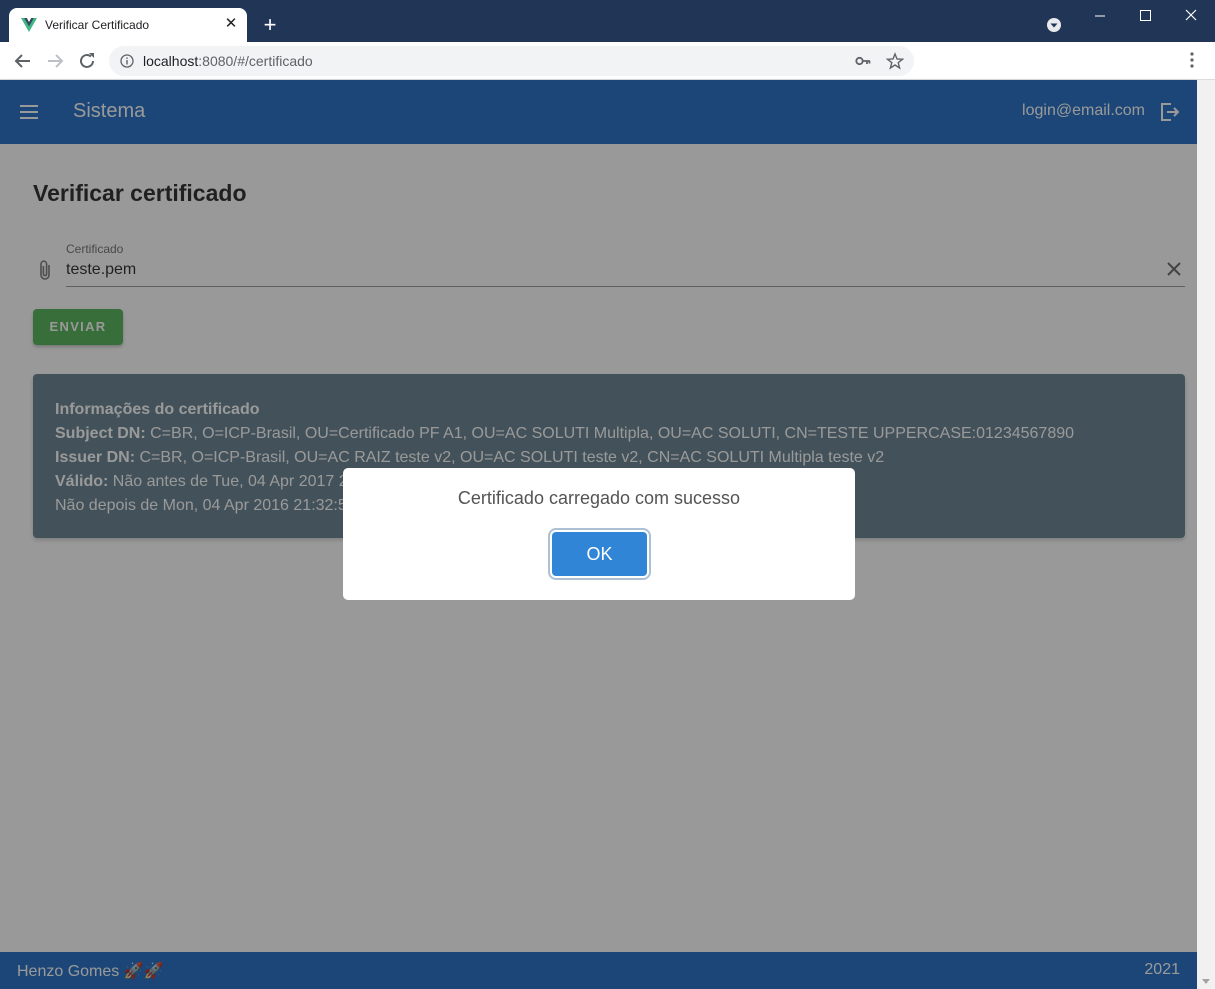  Describe the element at coordinates (23, 61) in the screenshot. I see `back-arrow-icon` at that location.